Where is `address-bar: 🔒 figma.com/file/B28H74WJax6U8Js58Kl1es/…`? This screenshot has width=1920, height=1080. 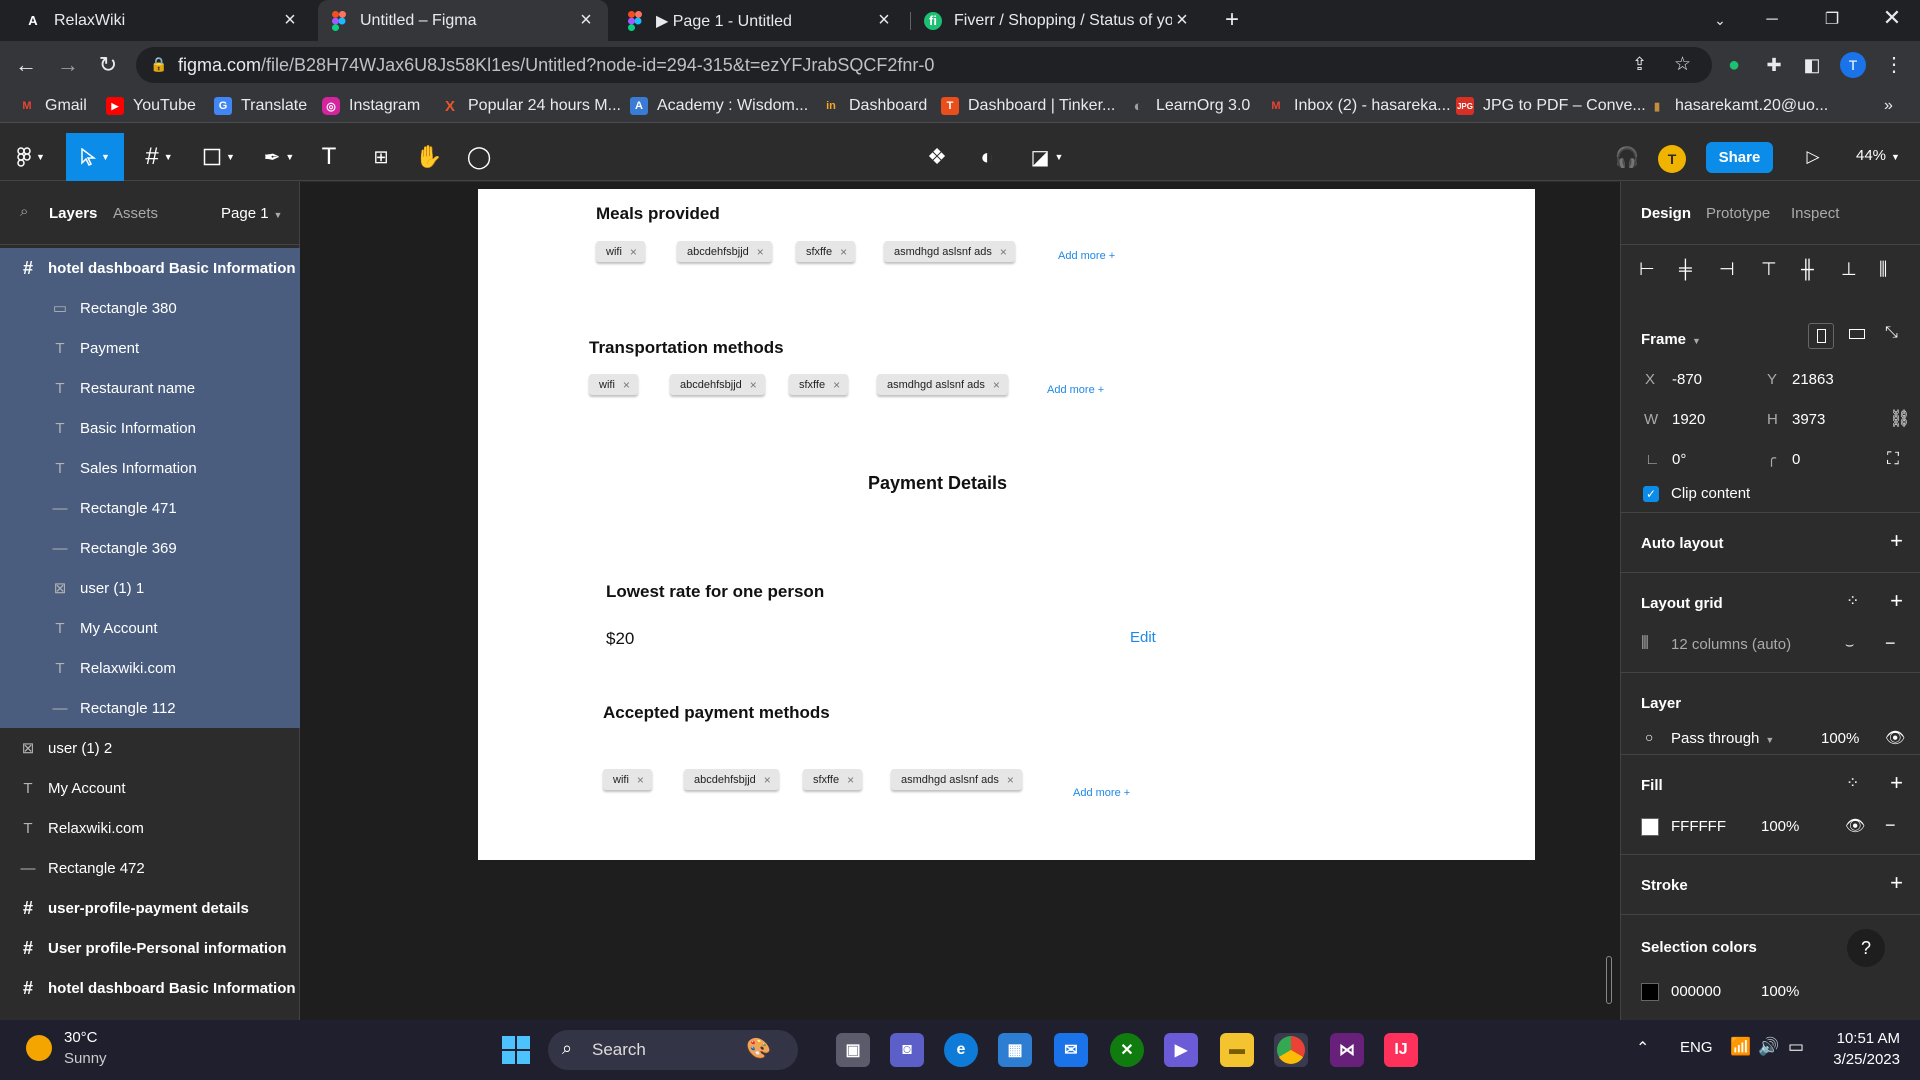
address-bar: 🔒 figma.com/file/B28H74WJax6U8Js58Kl1es/… is located at coordinates (924, 65).